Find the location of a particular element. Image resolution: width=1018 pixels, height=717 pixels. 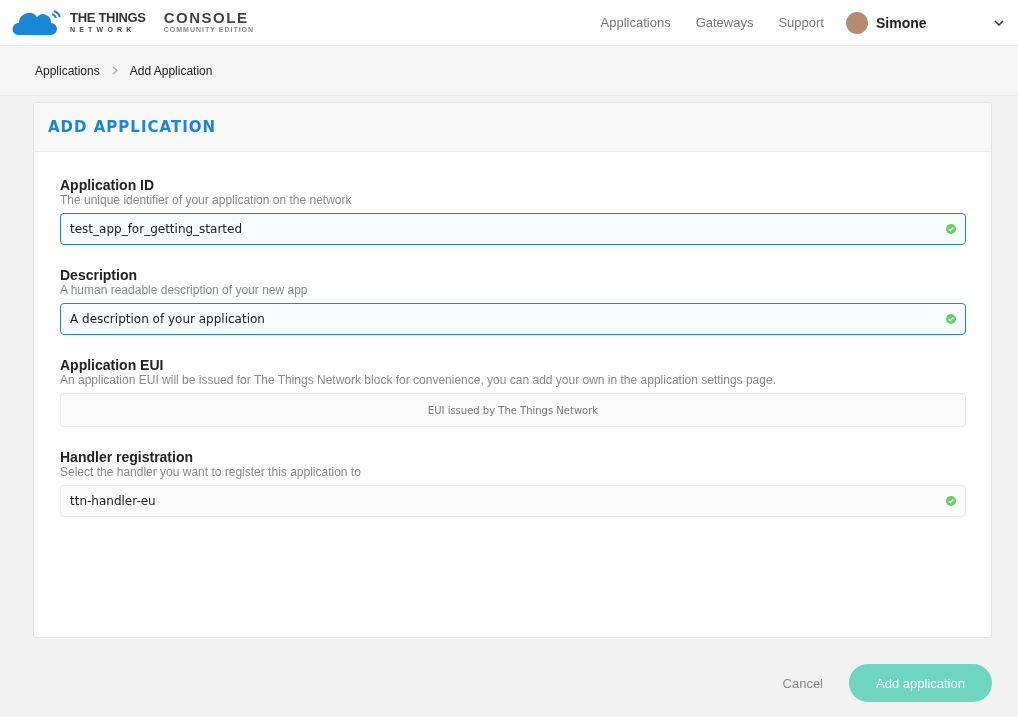

field-hint: The unique identifier of your application on the network is located at coordinates (206, 200).